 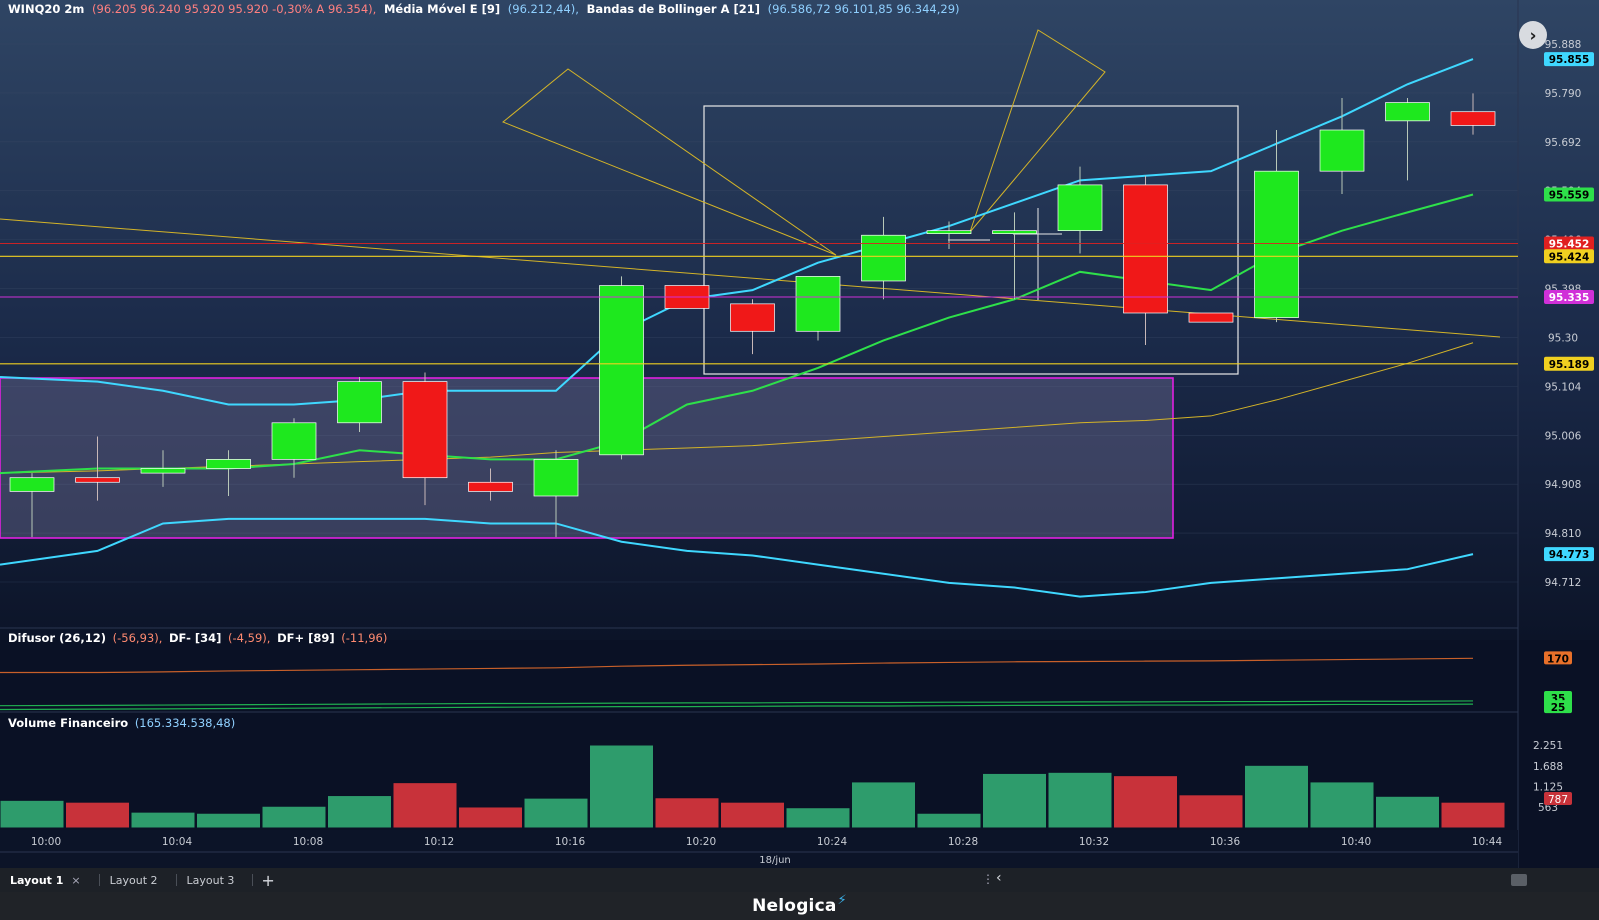 What do you see at coordinates (1548, 767) in the screenshot?
I see `volume-tick: 1.688` at bounding box center [1548, 767].